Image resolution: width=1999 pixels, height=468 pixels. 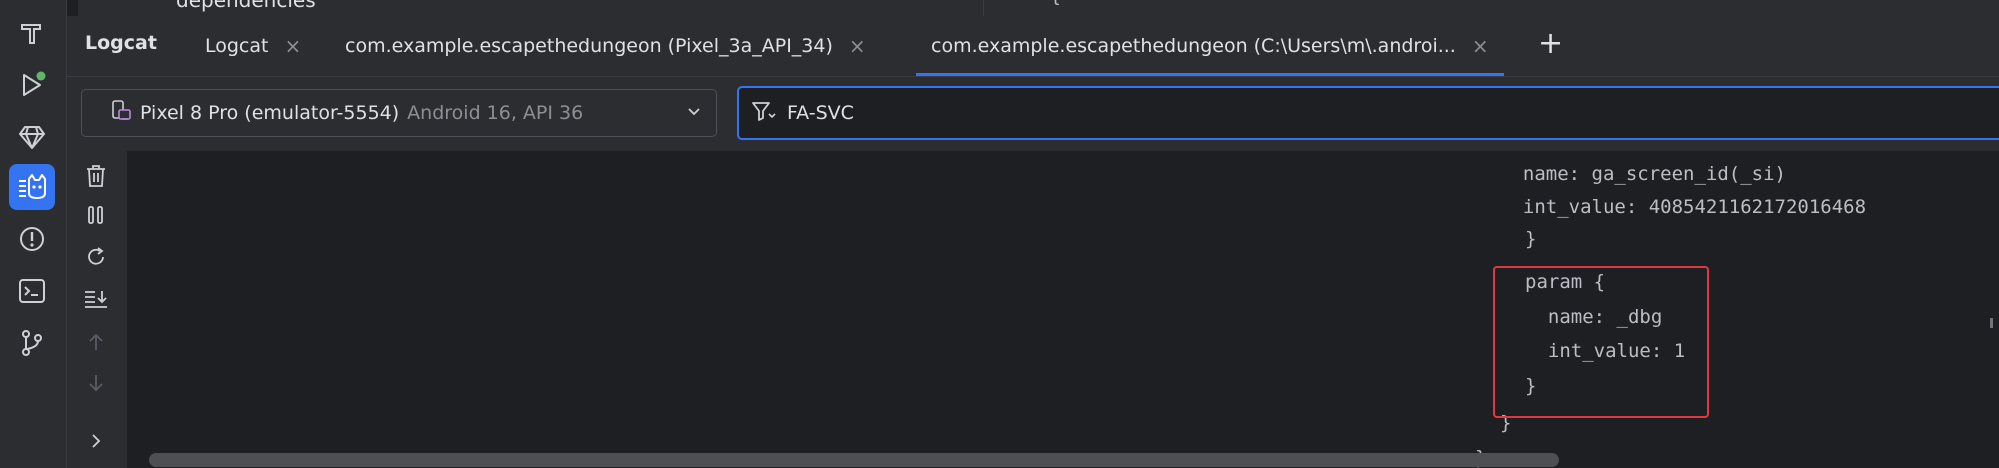 I want to click on horizontal-scrollbar, so click(x=854, y=460).